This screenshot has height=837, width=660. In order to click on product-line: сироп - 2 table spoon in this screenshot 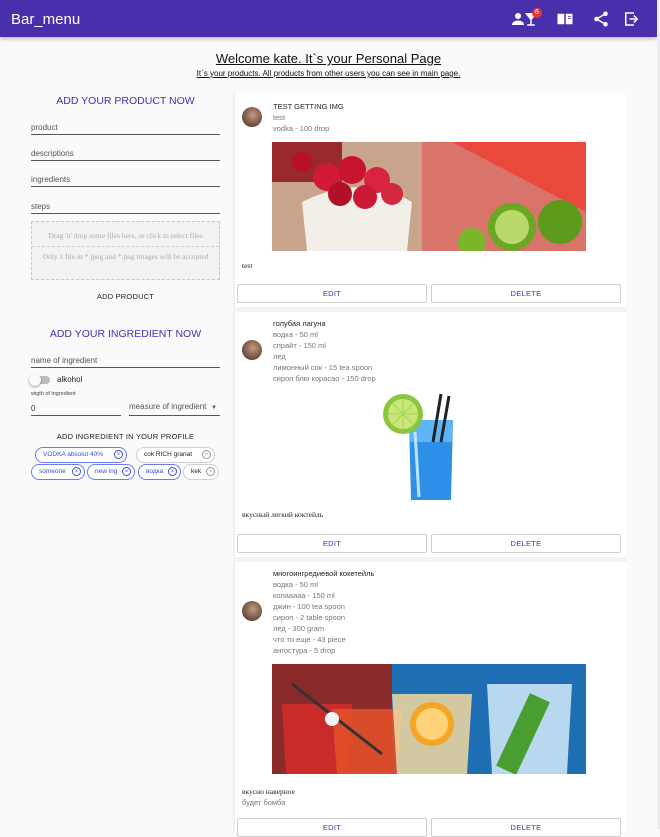, I will do `click(309, 617)`.